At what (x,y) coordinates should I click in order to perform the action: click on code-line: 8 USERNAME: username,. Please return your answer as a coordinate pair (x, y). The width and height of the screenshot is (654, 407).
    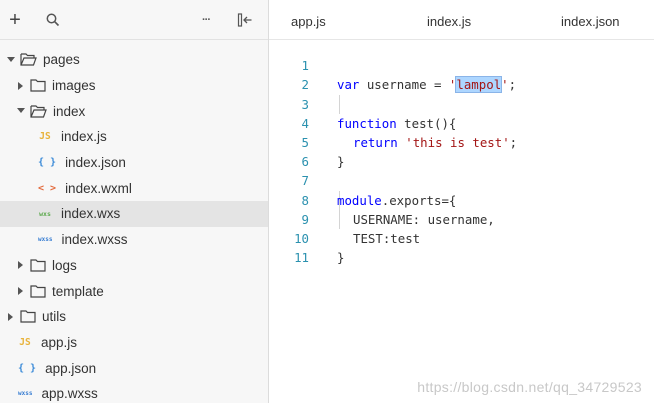
    Looking at the image, I should click on (461, 199).